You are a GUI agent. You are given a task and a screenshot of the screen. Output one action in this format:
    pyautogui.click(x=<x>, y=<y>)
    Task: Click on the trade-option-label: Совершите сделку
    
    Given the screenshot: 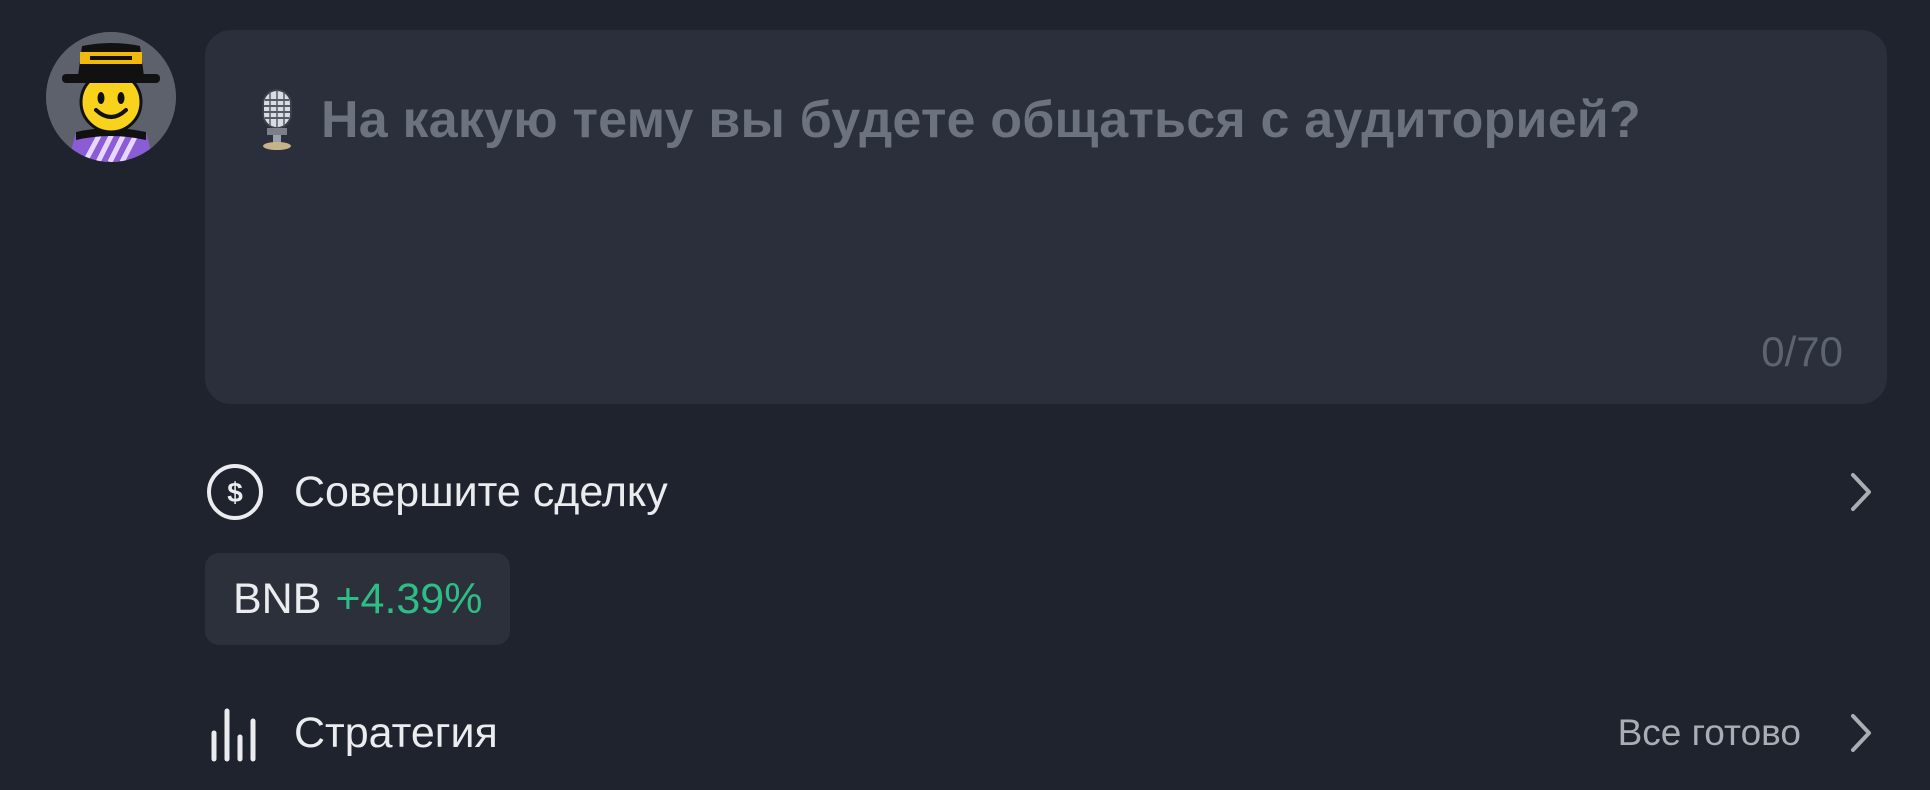 What is the action you would take?
    pyautogui.click(x=481, y=491)
    